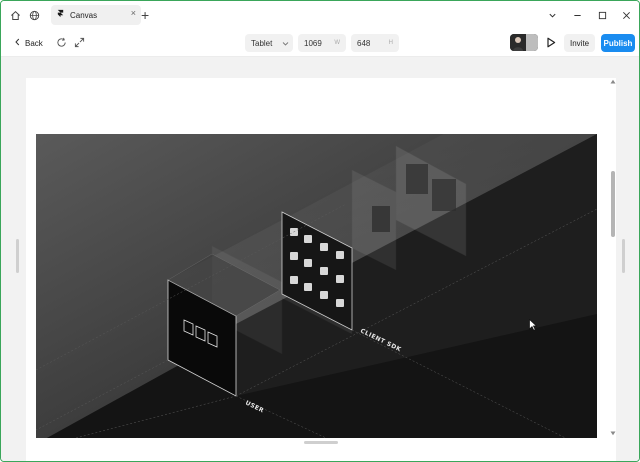  Describe the element at coordinates (613, 82) in the screenshot. I see `scroll-up-icon` at that location.